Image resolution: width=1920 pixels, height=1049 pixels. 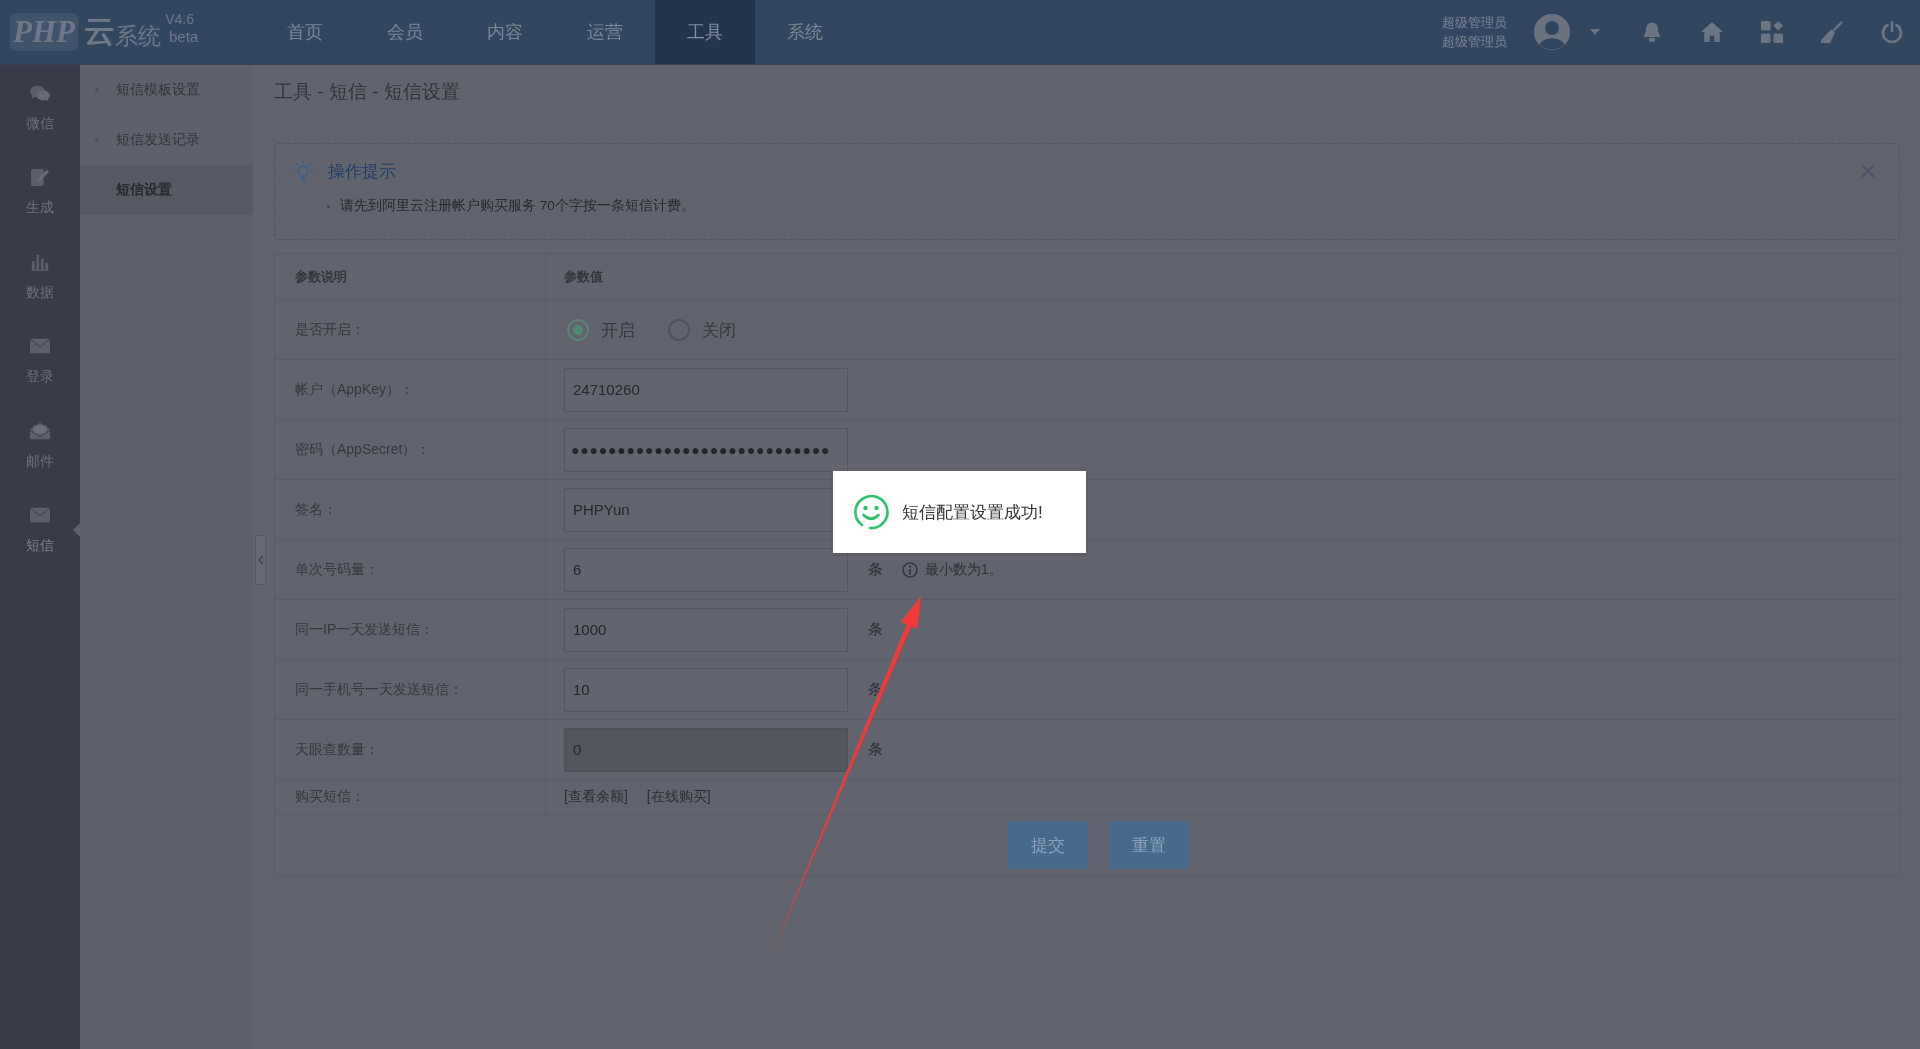 What do you see at coordinates (706, 389) in the screenshot?
I see `input-field: 24710260` at bounding box center [706, 389].